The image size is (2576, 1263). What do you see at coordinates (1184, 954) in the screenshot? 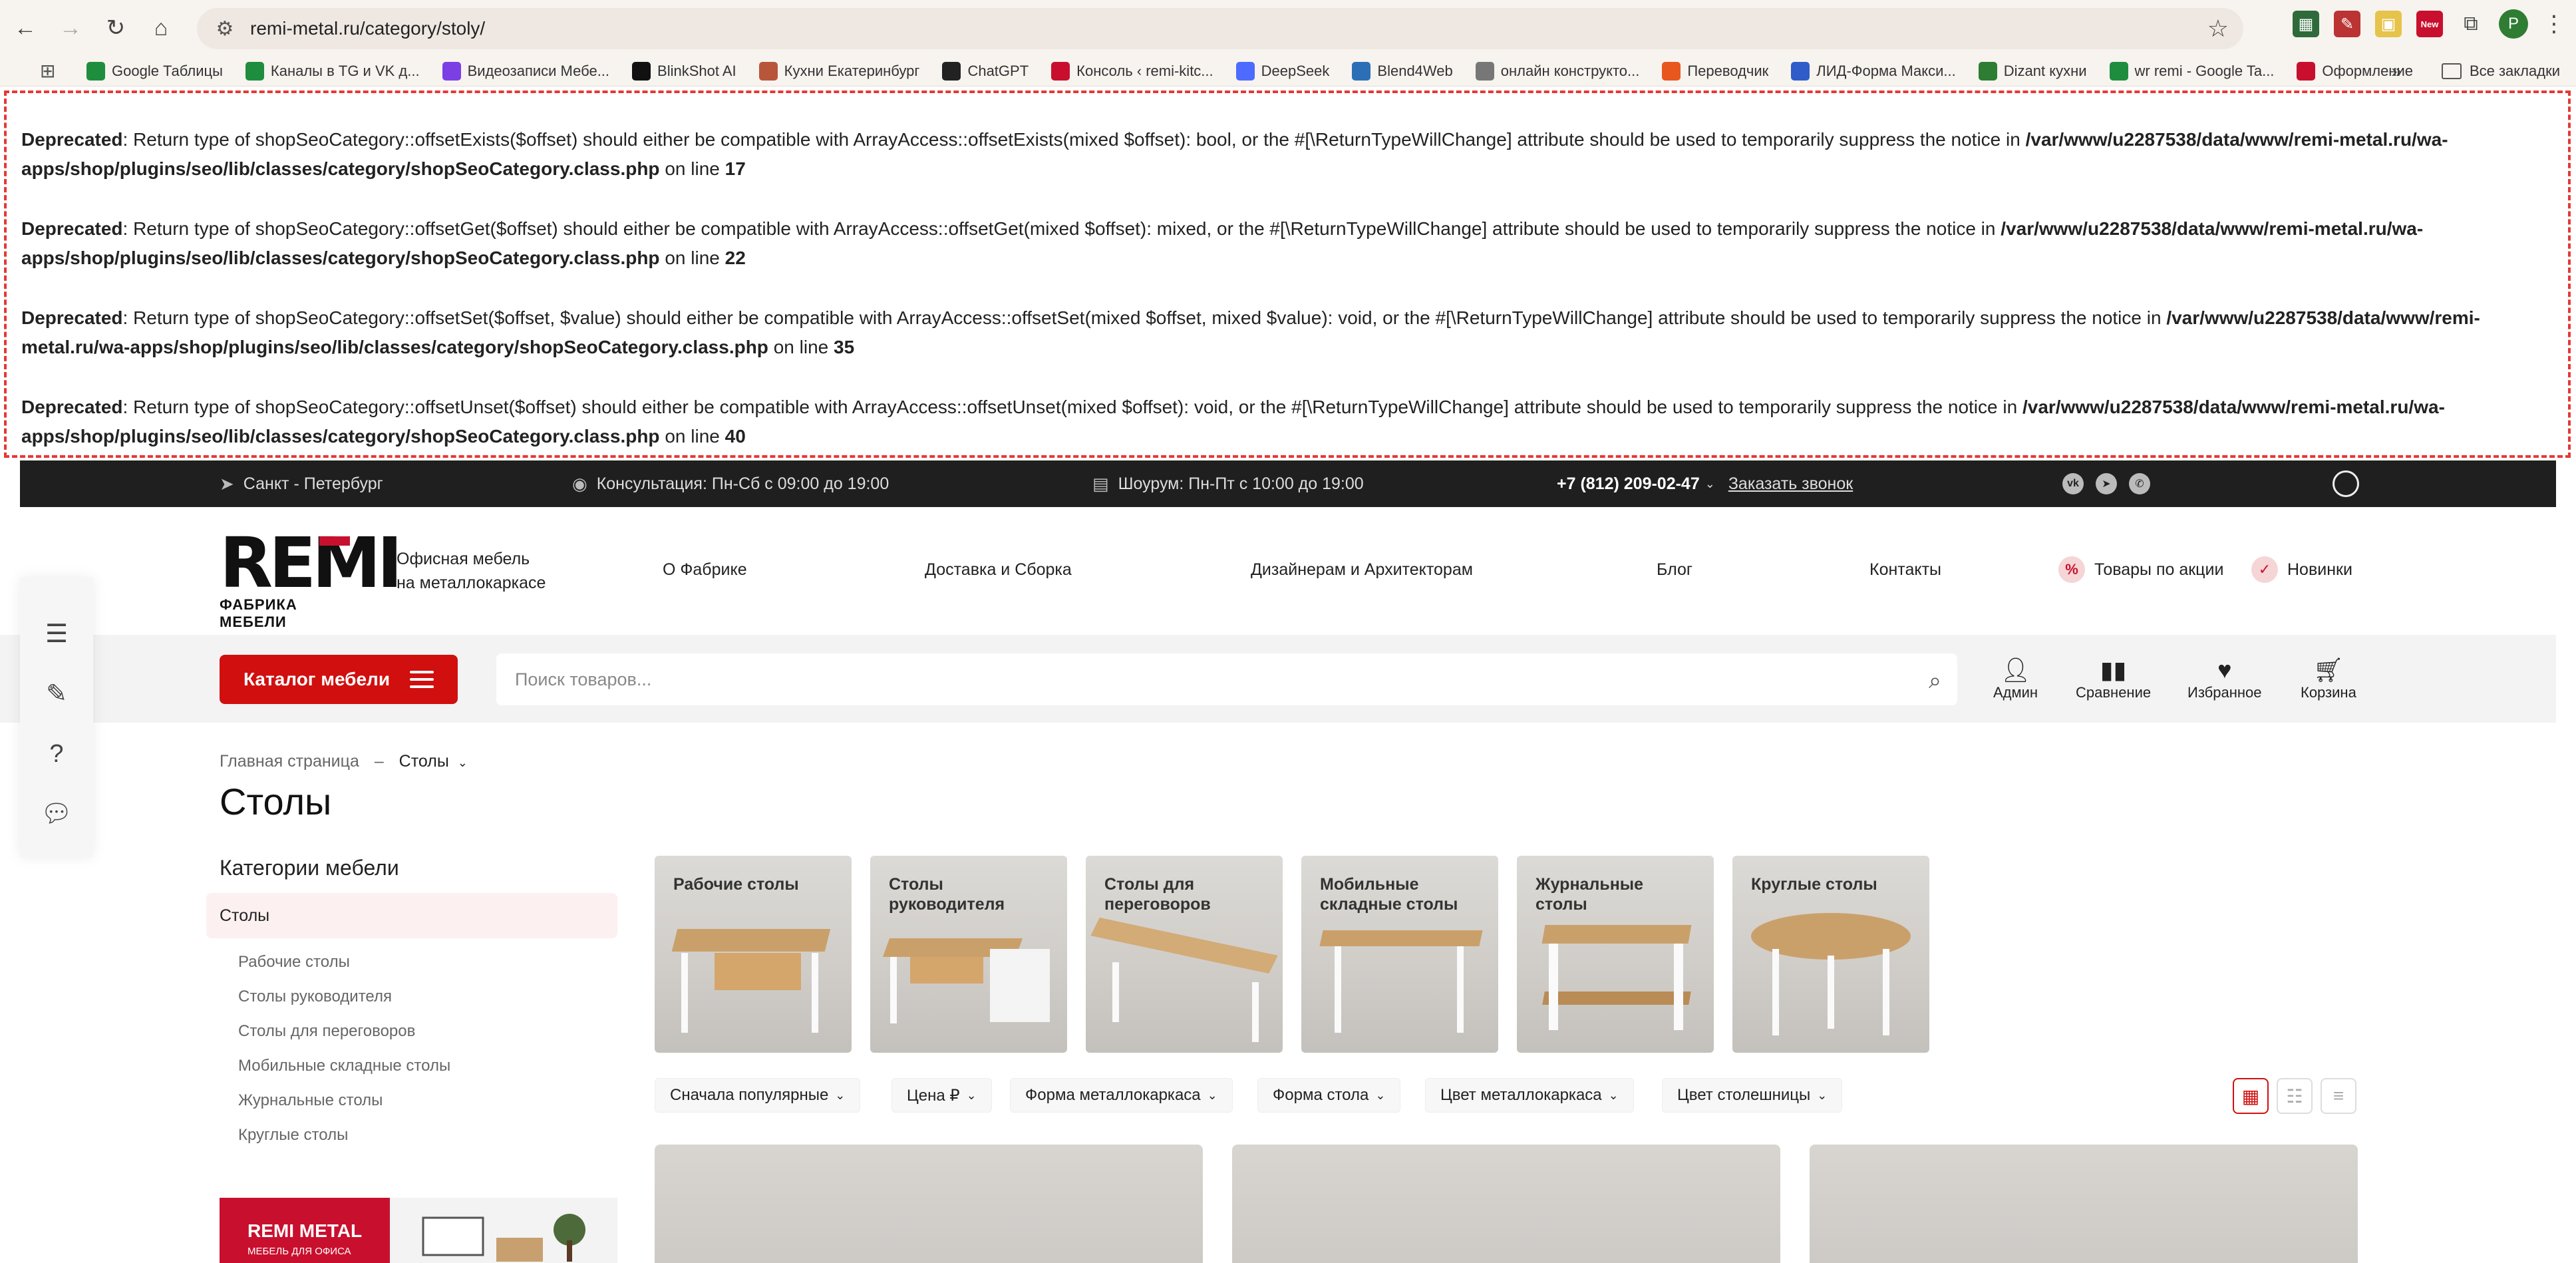
I see `tile-meeting-tables: Столы для переговоров` at bounding box center [1184, 954].